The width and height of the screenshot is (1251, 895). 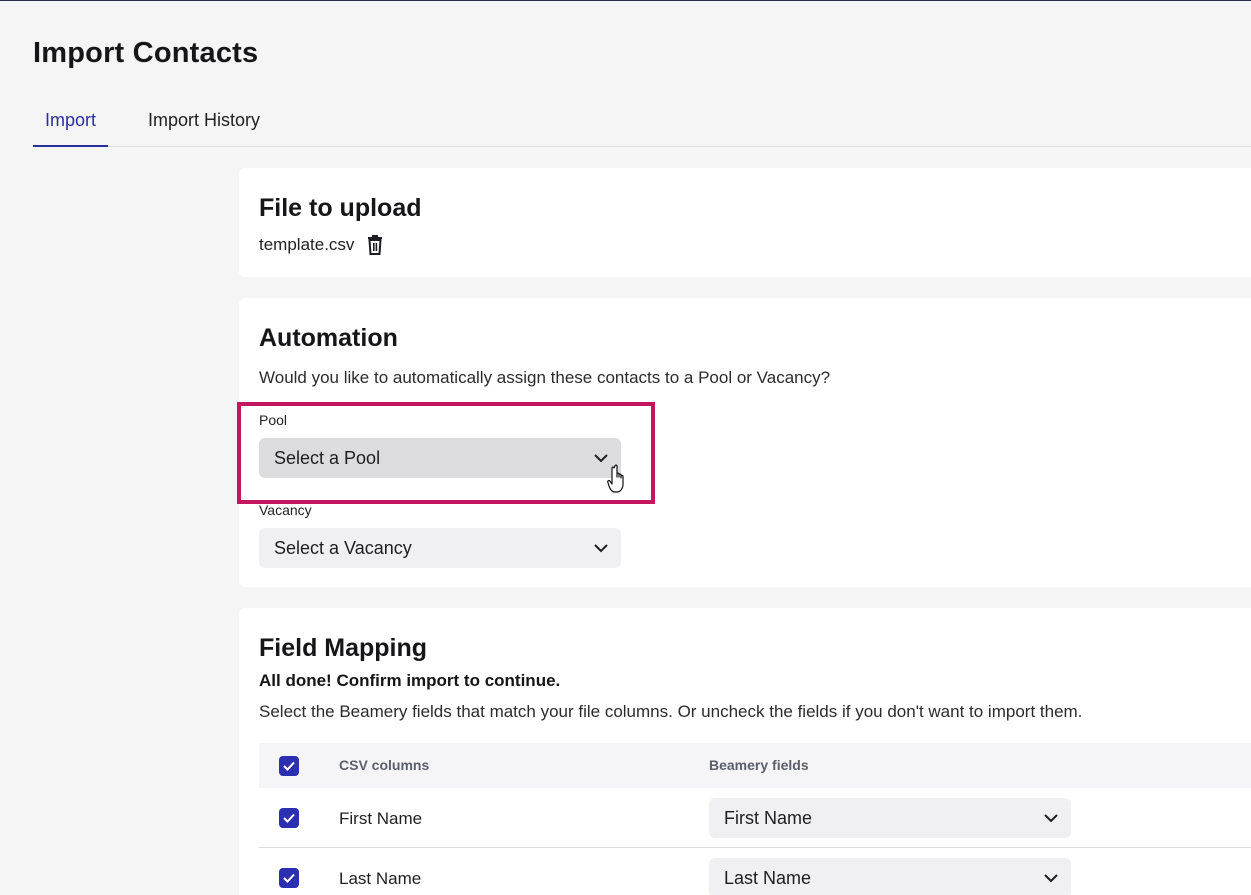 I want to click on file-name: template.csv, so click(x=307, y=244).